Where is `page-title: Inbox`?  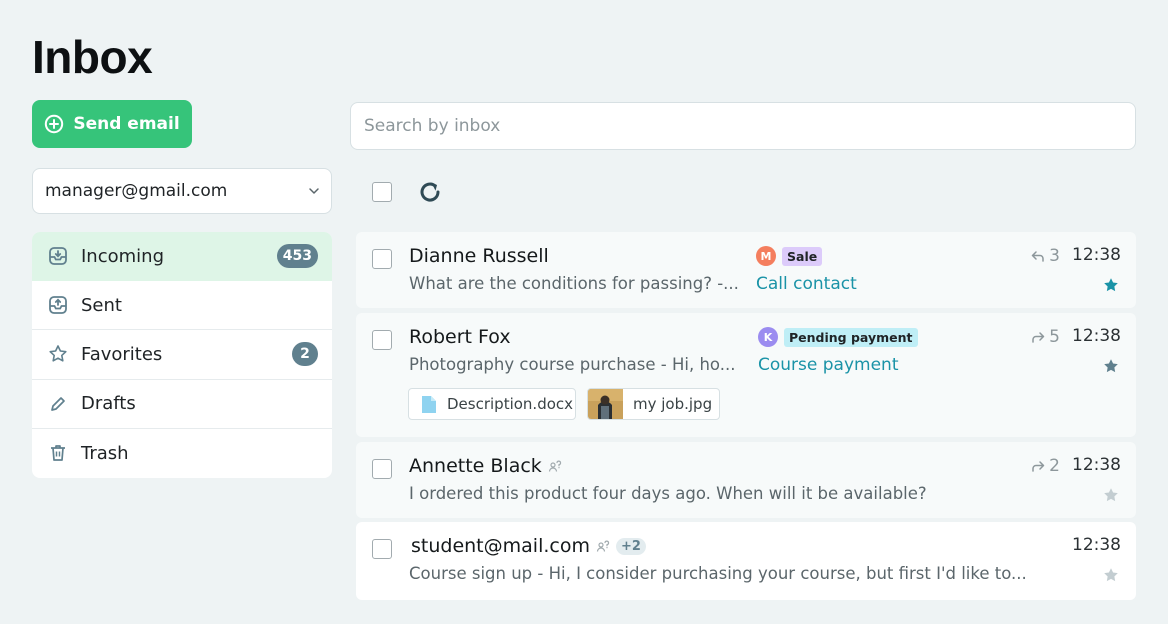
page-title: Inbox is located at coordinates (92, 57).